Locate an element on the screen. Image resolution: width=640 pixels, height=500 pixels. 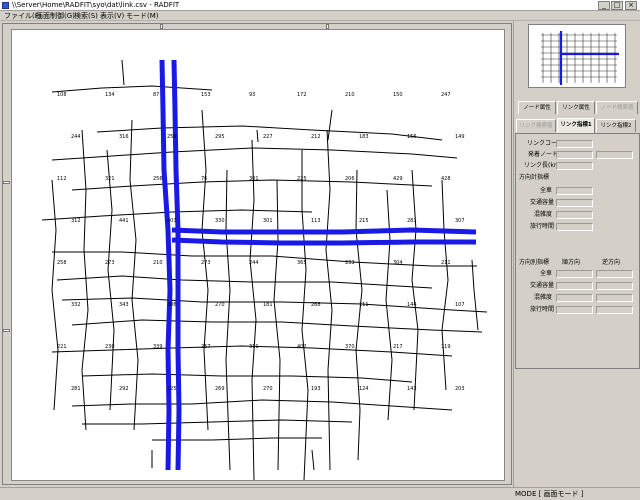
maximize-button: □ is located at coordinates (617, 5).